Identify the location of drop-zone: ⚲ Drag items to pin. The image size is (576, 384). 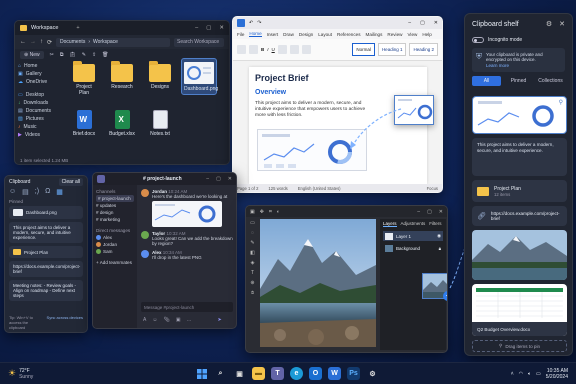
(519, 346).